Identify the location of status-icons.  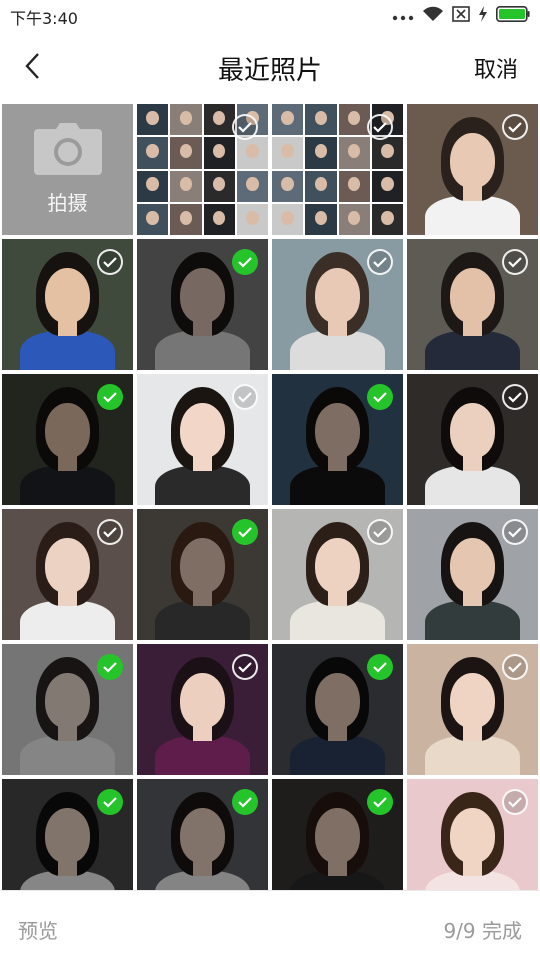
(461, 16).